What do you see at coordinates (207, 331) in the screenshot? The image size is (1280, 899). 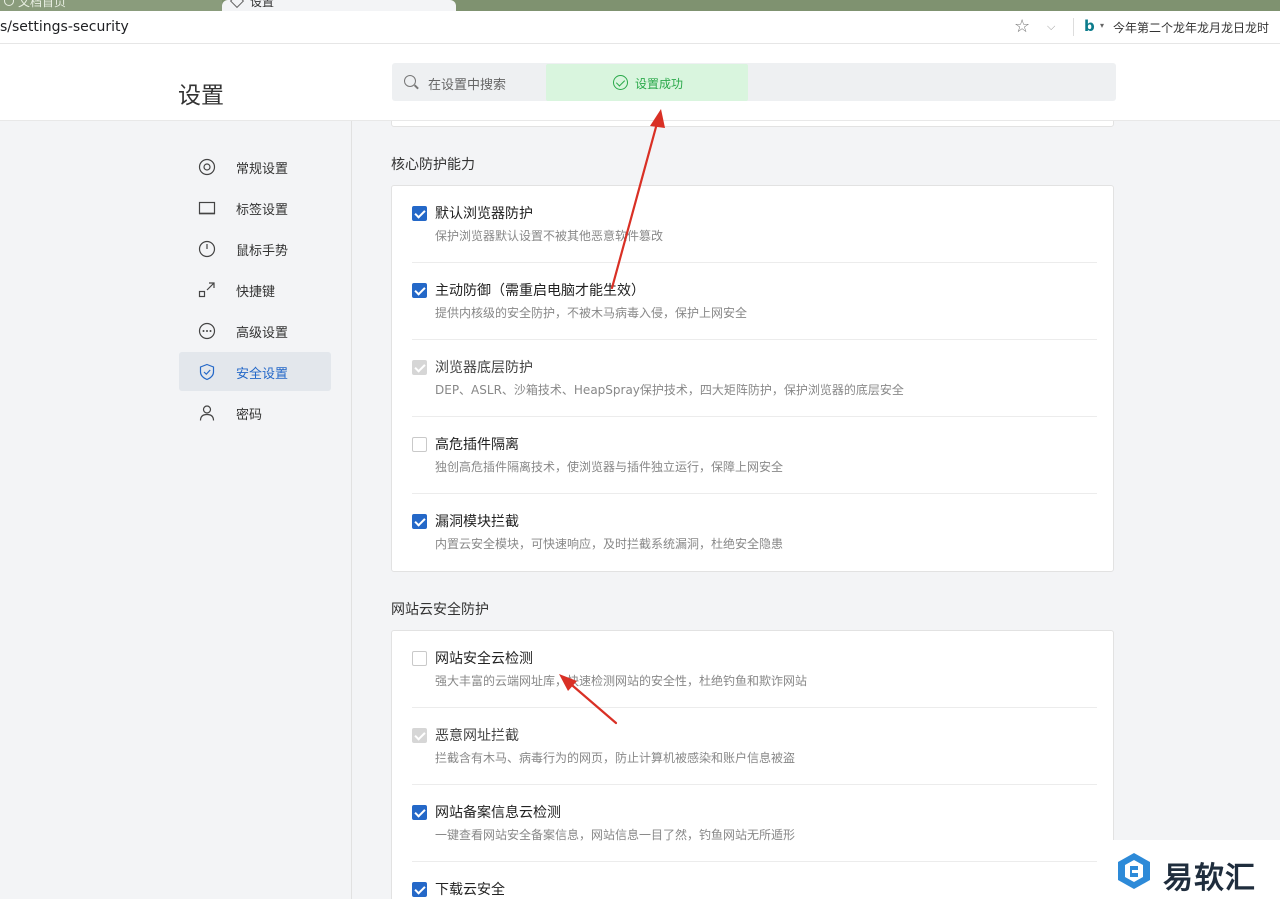 I see `advanced-settings-icon` at bounding box center [207, 331].